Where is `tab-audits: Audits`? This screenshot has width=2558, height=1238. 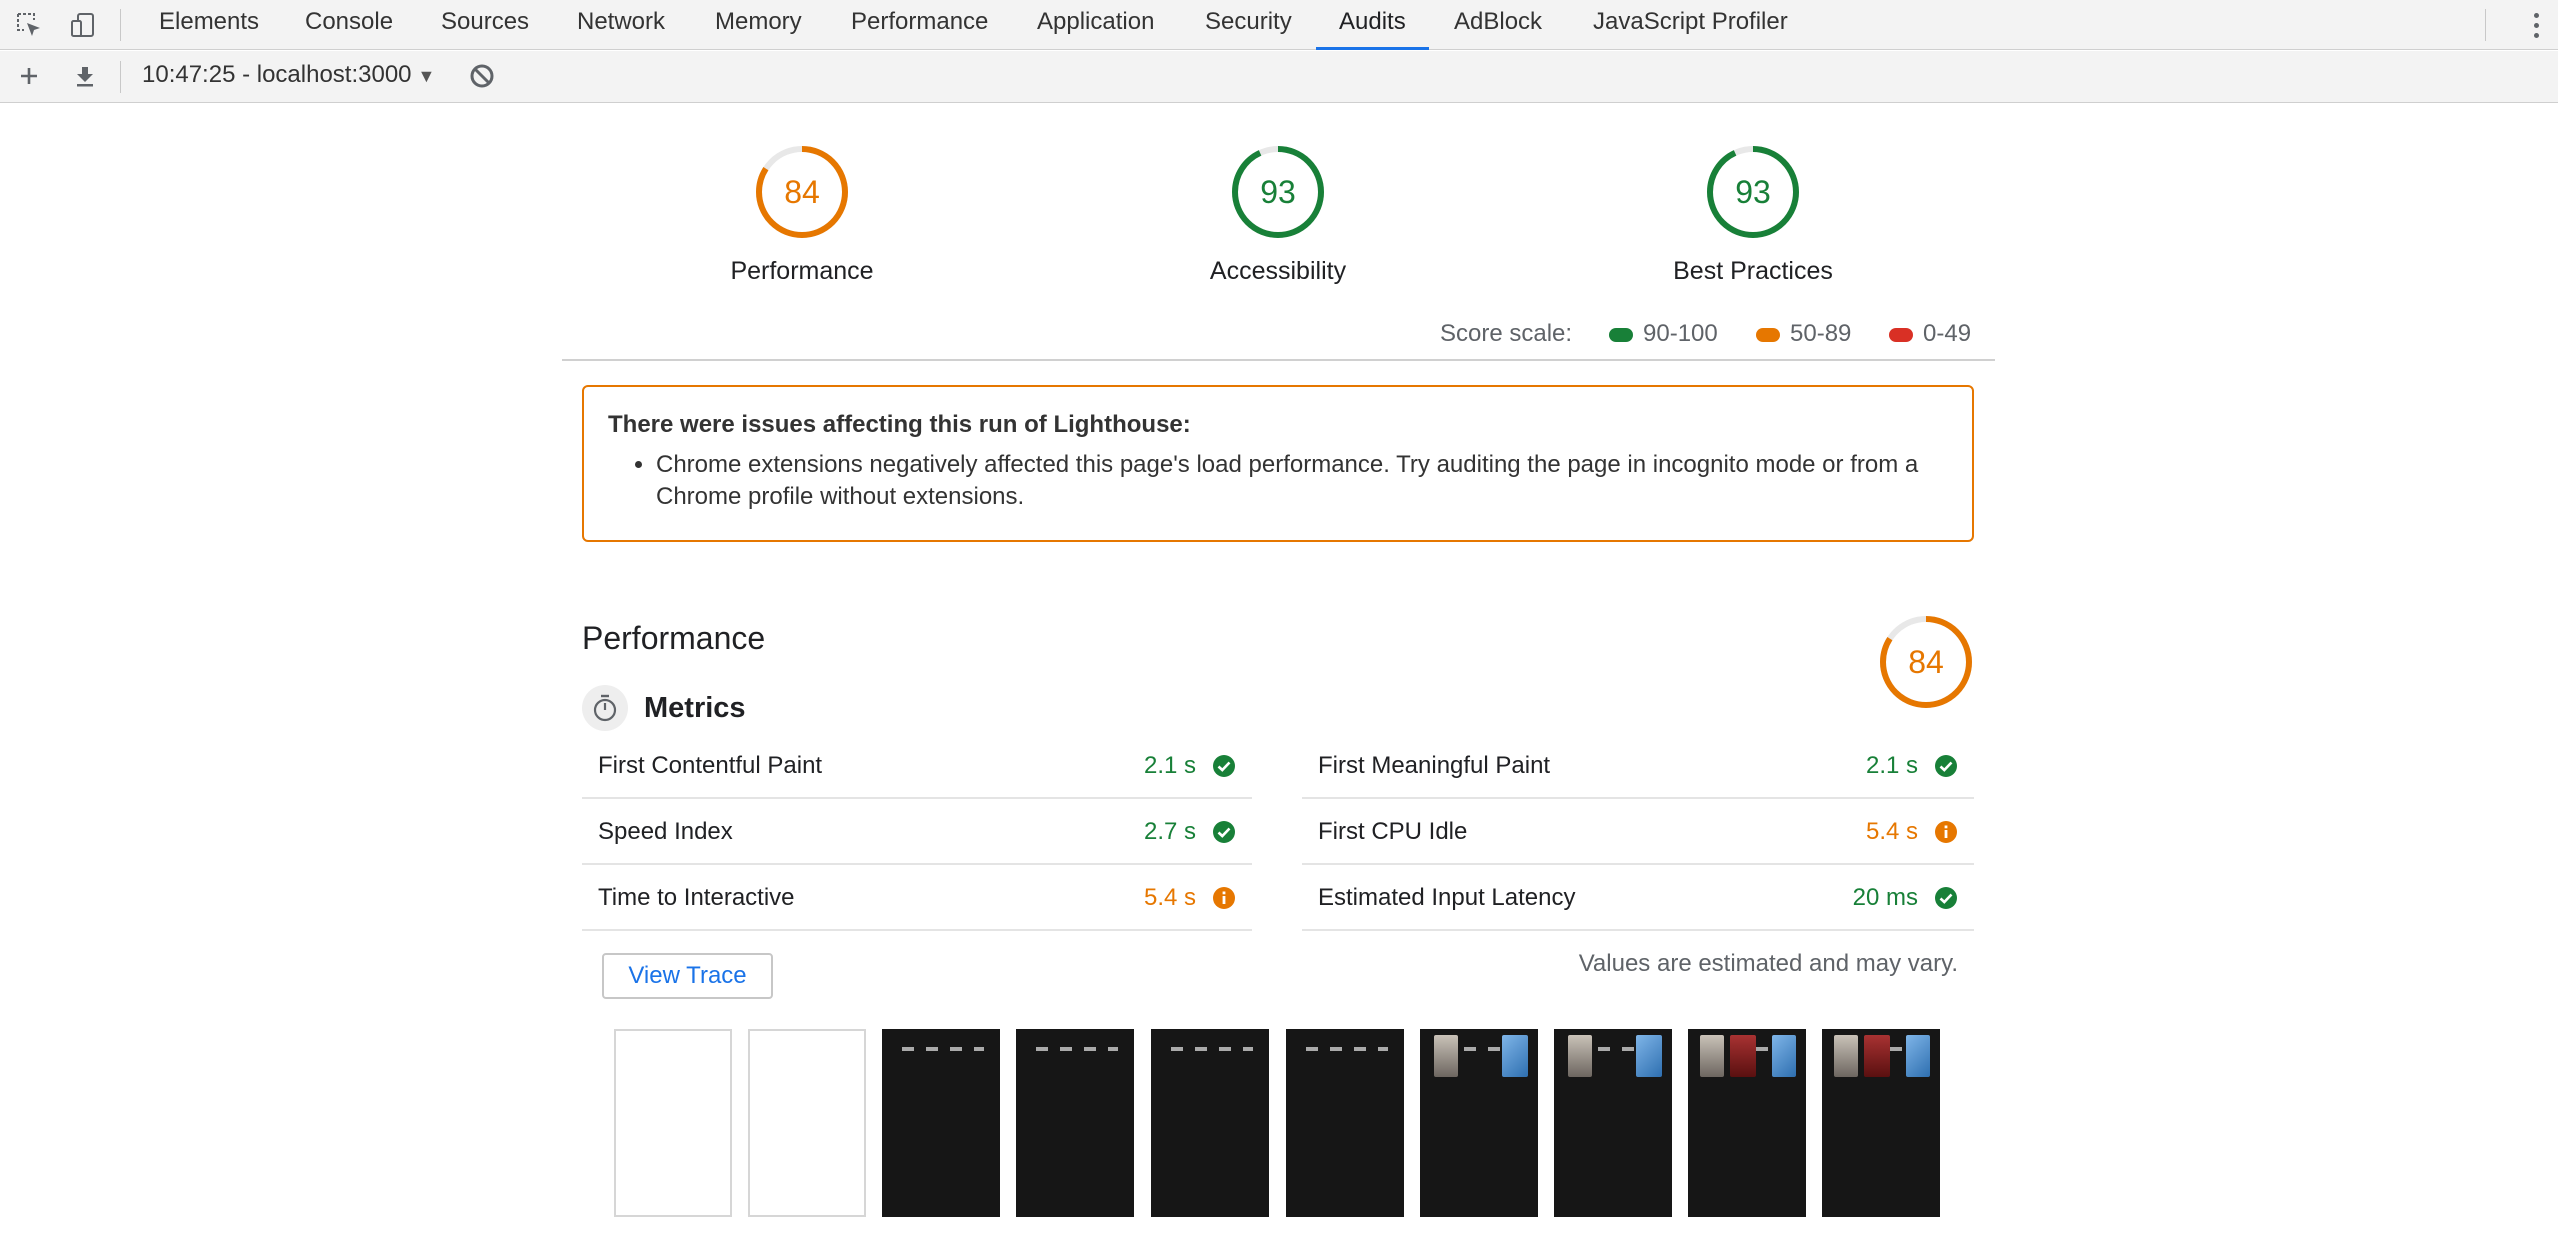
tab-audits: Audits is located at coordinates (1372, 25).